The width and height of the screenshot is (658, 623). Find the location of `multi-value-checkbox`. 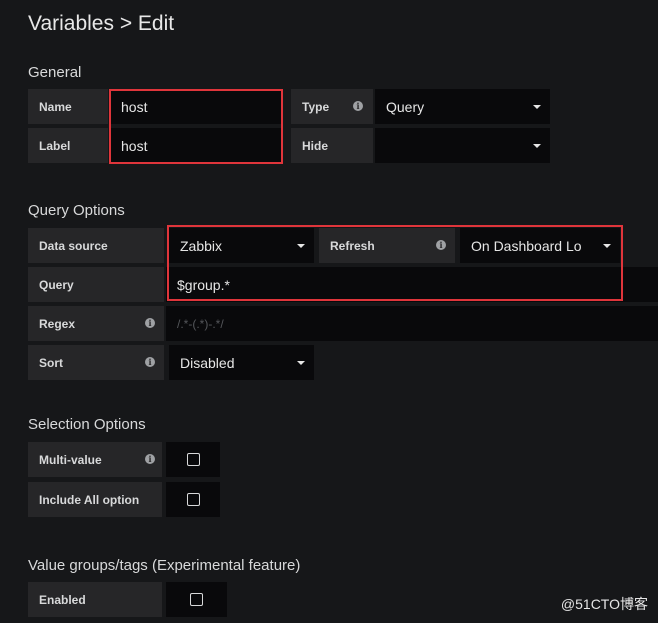

multi-value-checkbox is located at coordinates (193, 459).